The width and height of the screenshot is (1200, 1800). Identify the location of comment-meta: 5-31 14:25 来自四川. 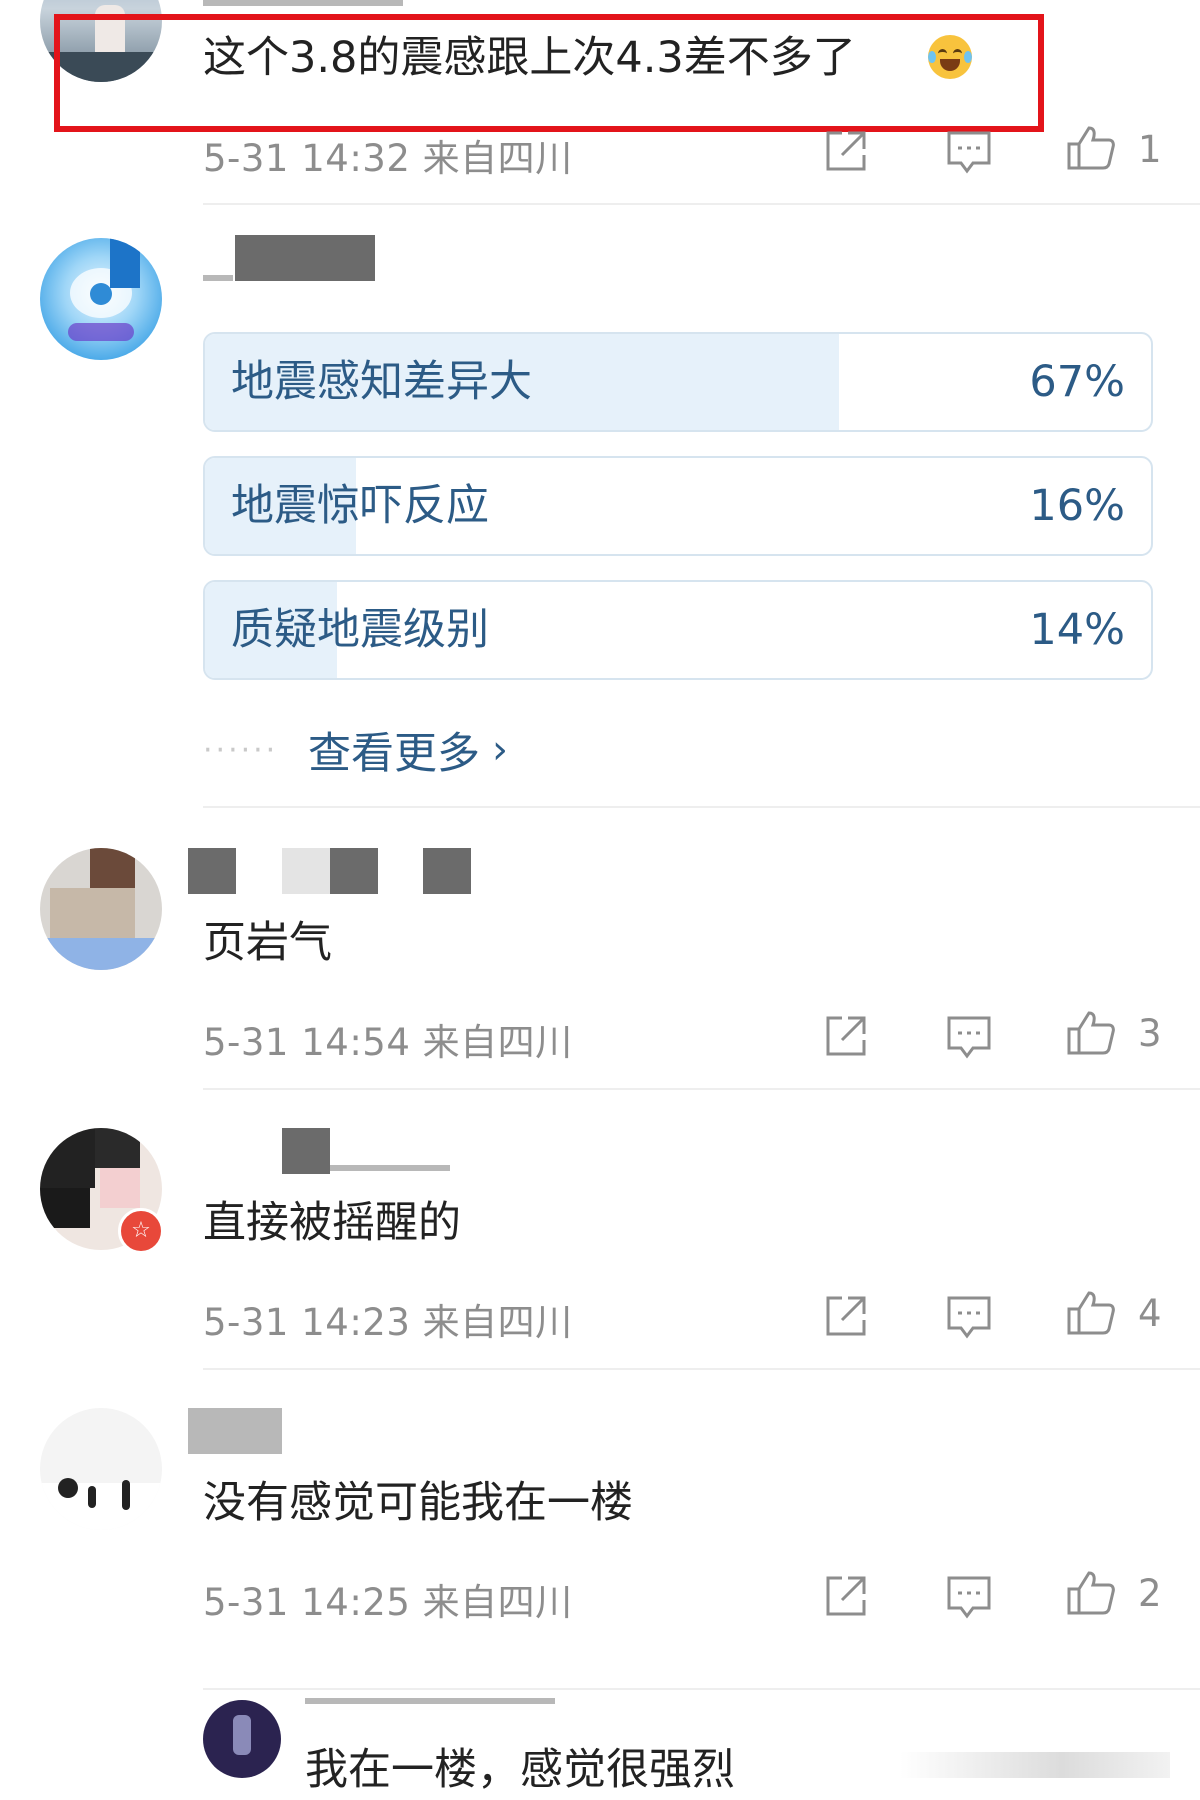
(388, 1599).